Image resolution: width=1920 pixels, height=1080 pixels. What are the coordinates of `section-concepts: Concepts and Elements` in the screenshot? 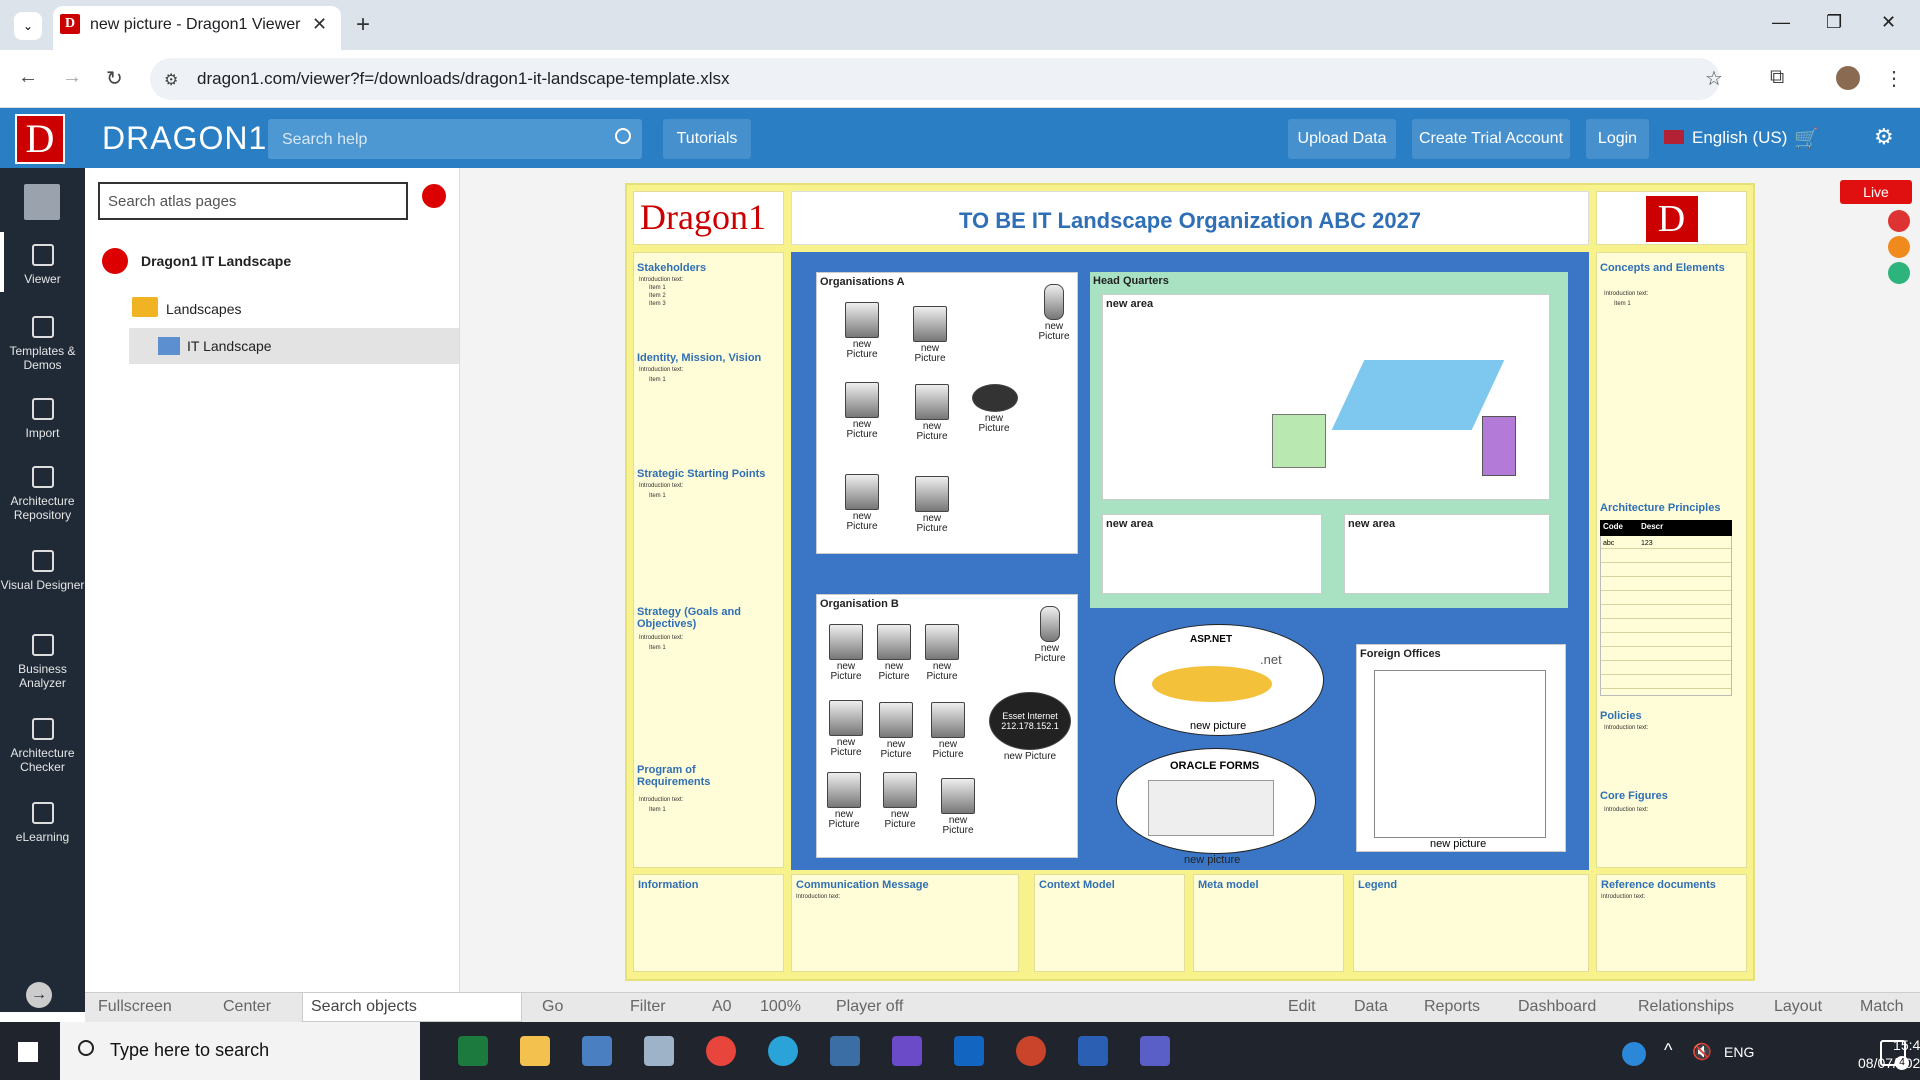 It's located at (1662, 267).